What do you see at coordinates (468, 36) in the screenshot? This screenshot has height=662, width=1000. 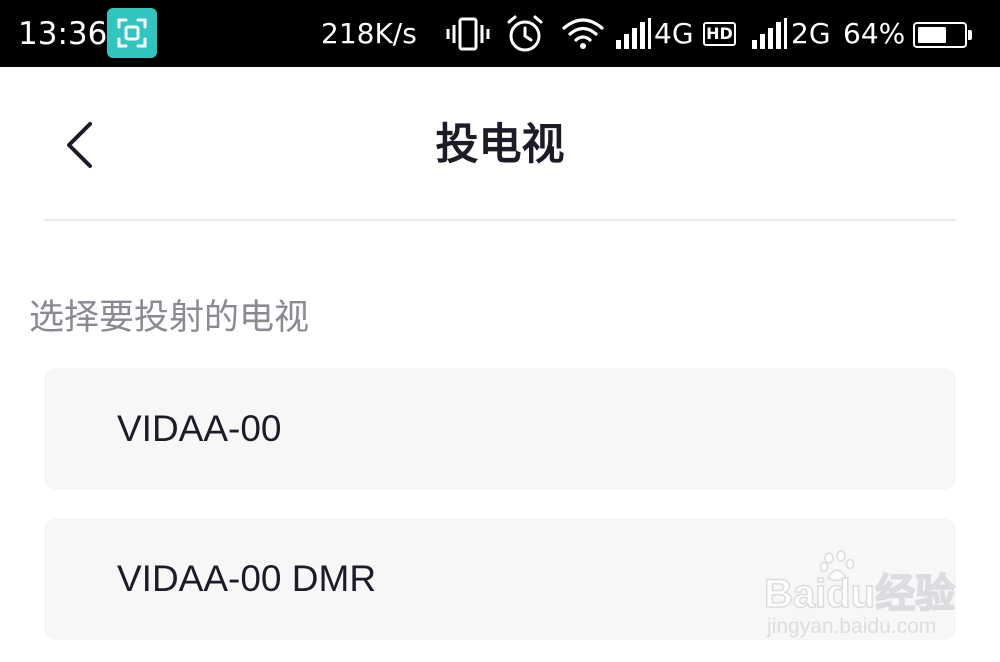 I see `vibrate-icon` at bounding box center [468, 36].